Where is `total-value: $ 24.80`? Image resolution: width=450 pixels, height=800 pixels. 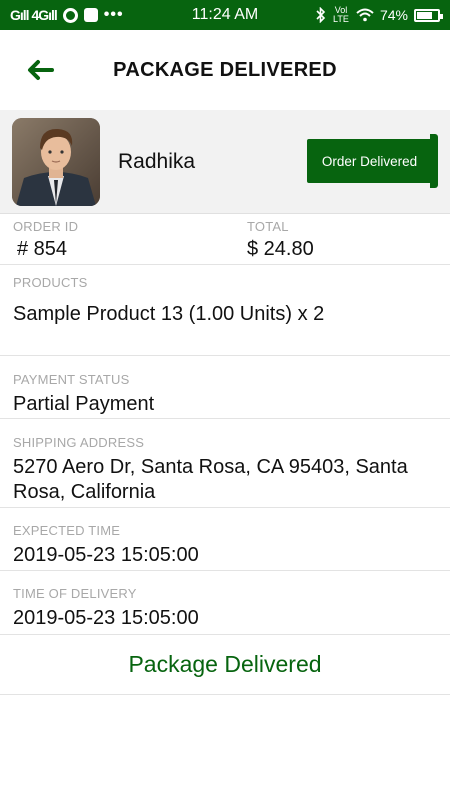 total-value: $ 24.80 is located at coordinates (280, 249).